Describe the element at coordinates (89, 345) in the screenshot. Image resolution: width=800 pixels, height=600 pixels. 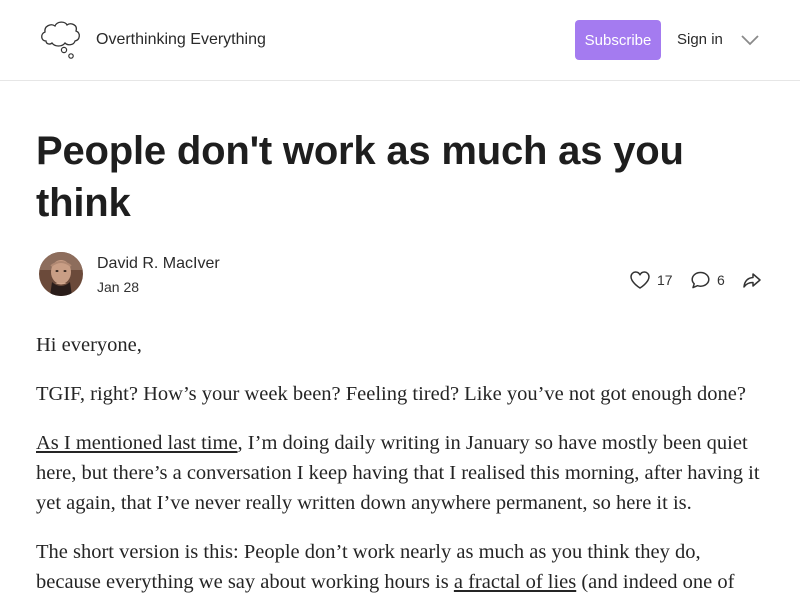
I see `paragraph-greeting: Hi everyone,` at that location.